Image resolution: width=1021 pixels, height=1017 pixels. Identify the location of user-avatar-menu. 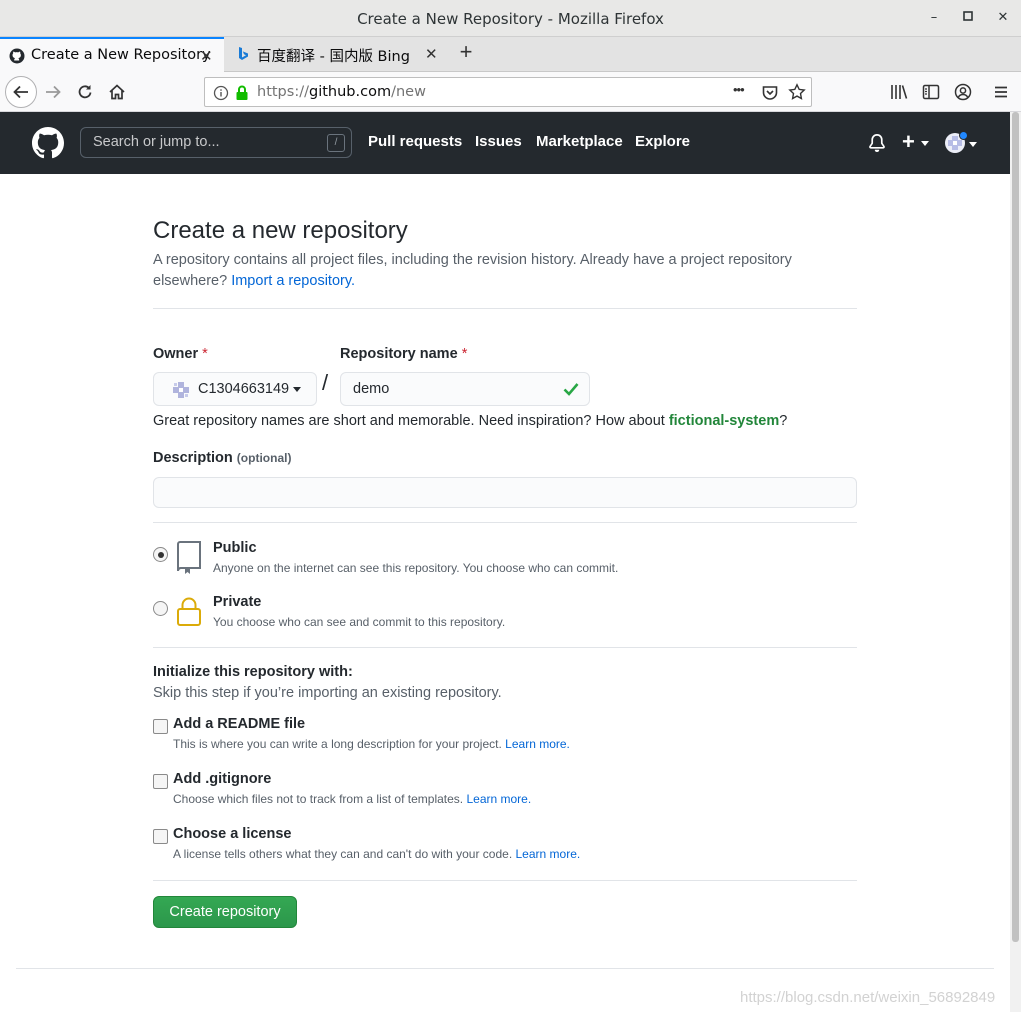
(962, 143).